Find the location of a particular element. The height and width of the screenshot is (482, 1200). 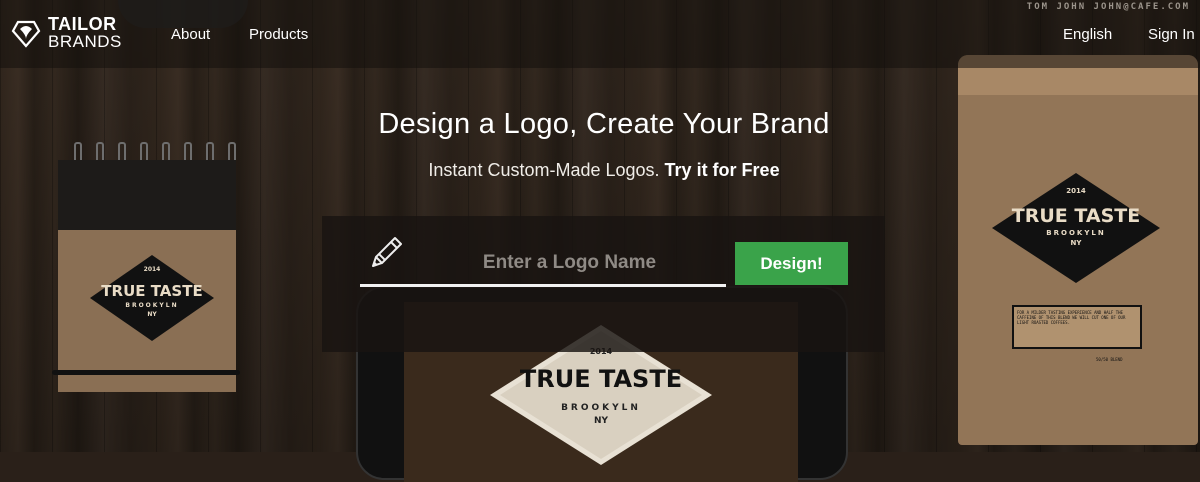

nav-sign-in: Sign In is located at coordinates (1171, 34).